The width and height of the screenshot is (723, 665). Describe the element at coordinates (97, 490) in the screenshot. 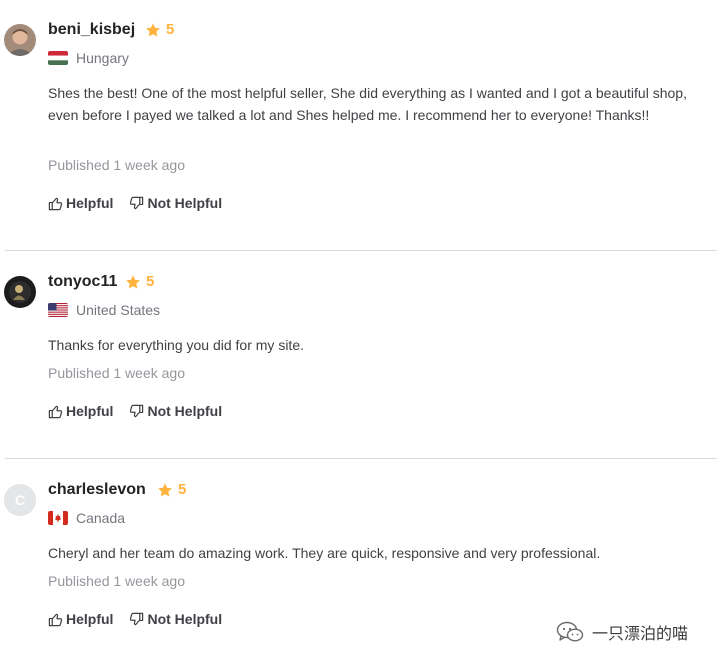

I see `username: charleslevon` at that location.